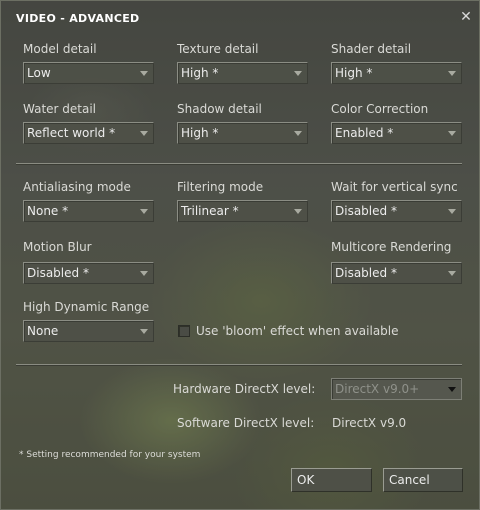  Describe the element at coordinates (242, 133) in the screenshot. I see `shadow-detail-dropdown: High *` at that location.